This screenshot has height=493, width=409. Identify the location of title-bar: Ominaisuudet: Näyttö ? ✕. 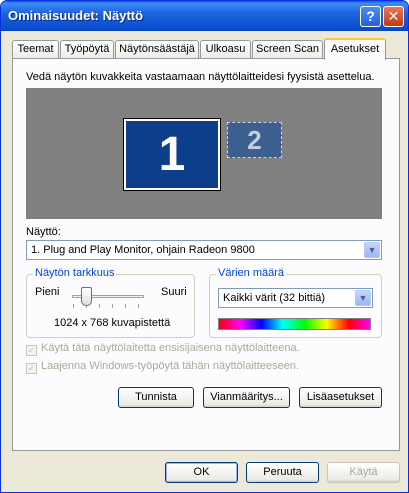
(204, 16).